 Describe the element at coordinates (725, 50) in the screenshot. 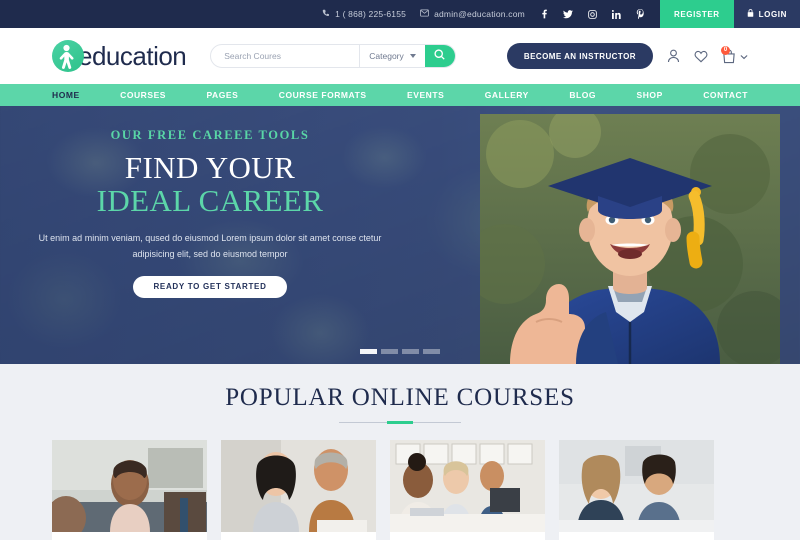

I see `cart-badge: 0` at that location.